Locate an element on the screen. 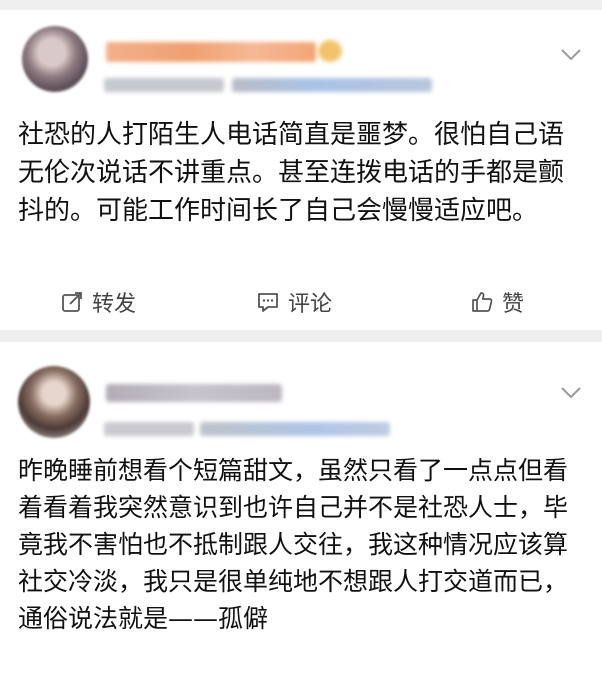 This screenshot has width=602, height=700. repost-button: 转发 is located at coordinates (98, 302).